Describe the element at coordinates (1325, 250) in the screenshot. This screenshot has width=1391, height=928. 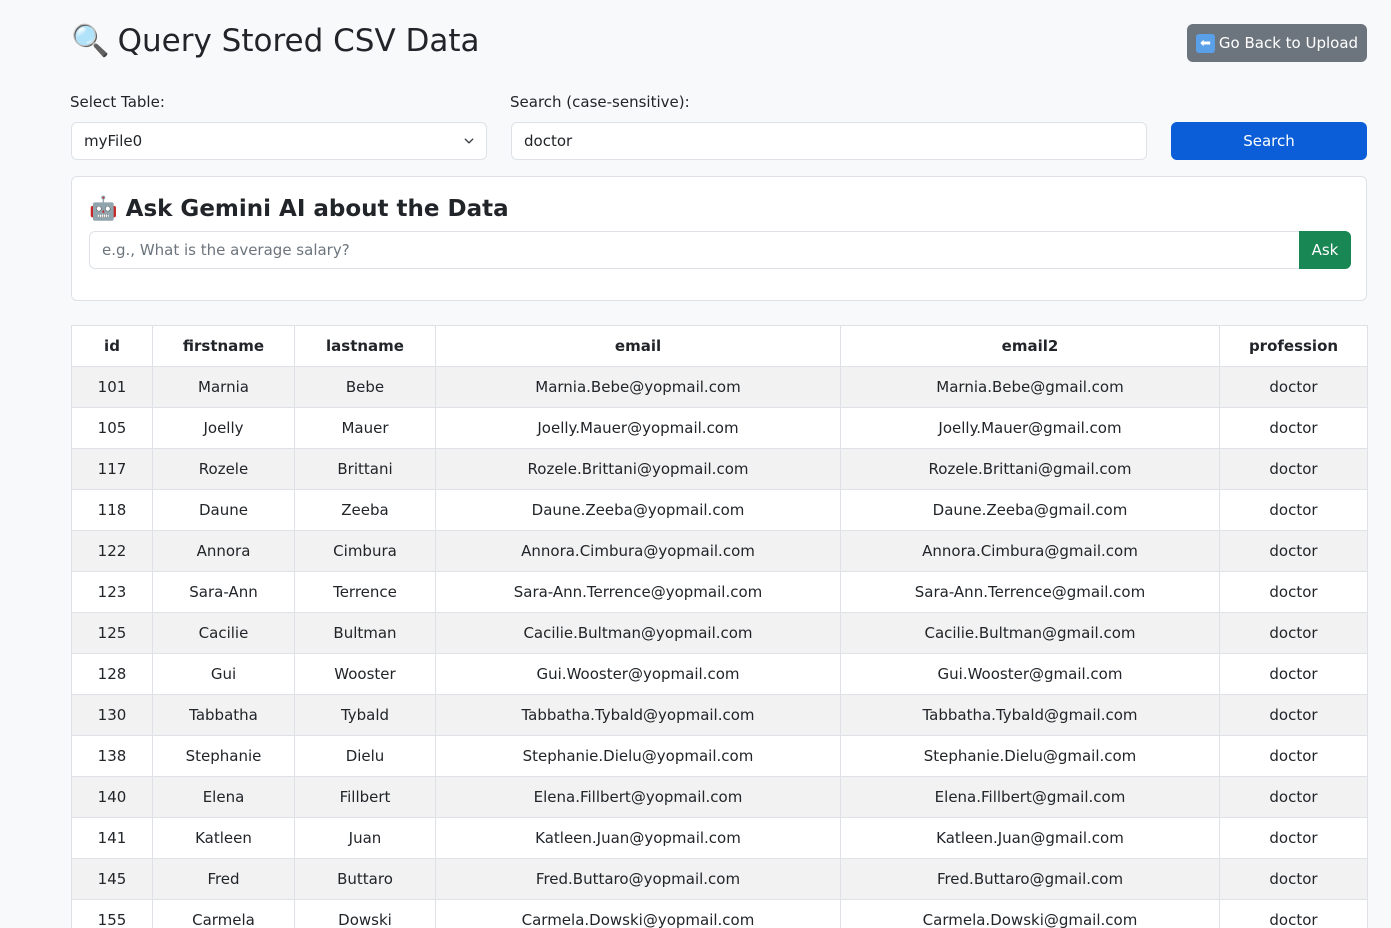
I see `ask-button: Ask` at that location.